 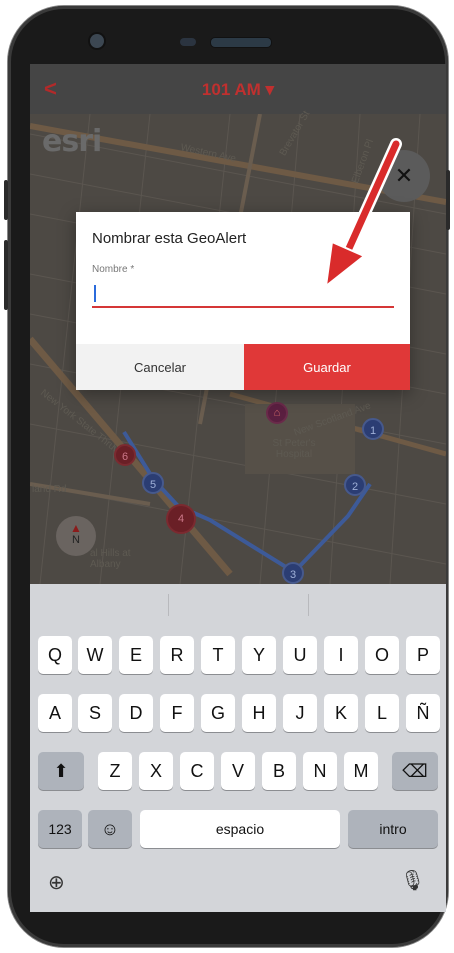 What do you see at coordinates (259, 655) in the screenshot?
I see `key-y: Y` at bounding box center [259, 655].